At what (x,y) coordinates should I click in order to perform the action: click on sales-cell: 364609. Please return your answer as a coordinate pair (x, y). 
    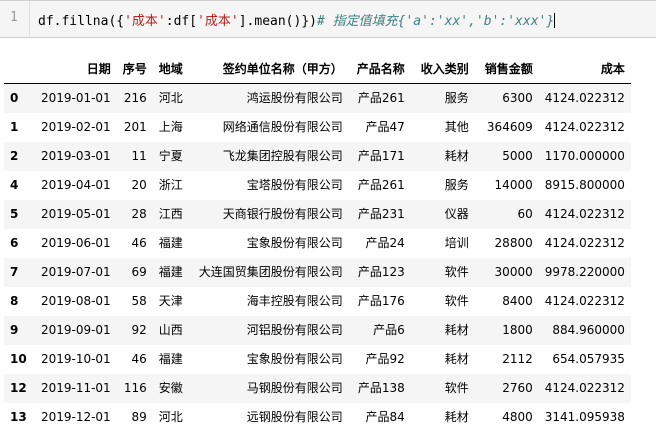
    Looking at the image, I should click on (509, 127).